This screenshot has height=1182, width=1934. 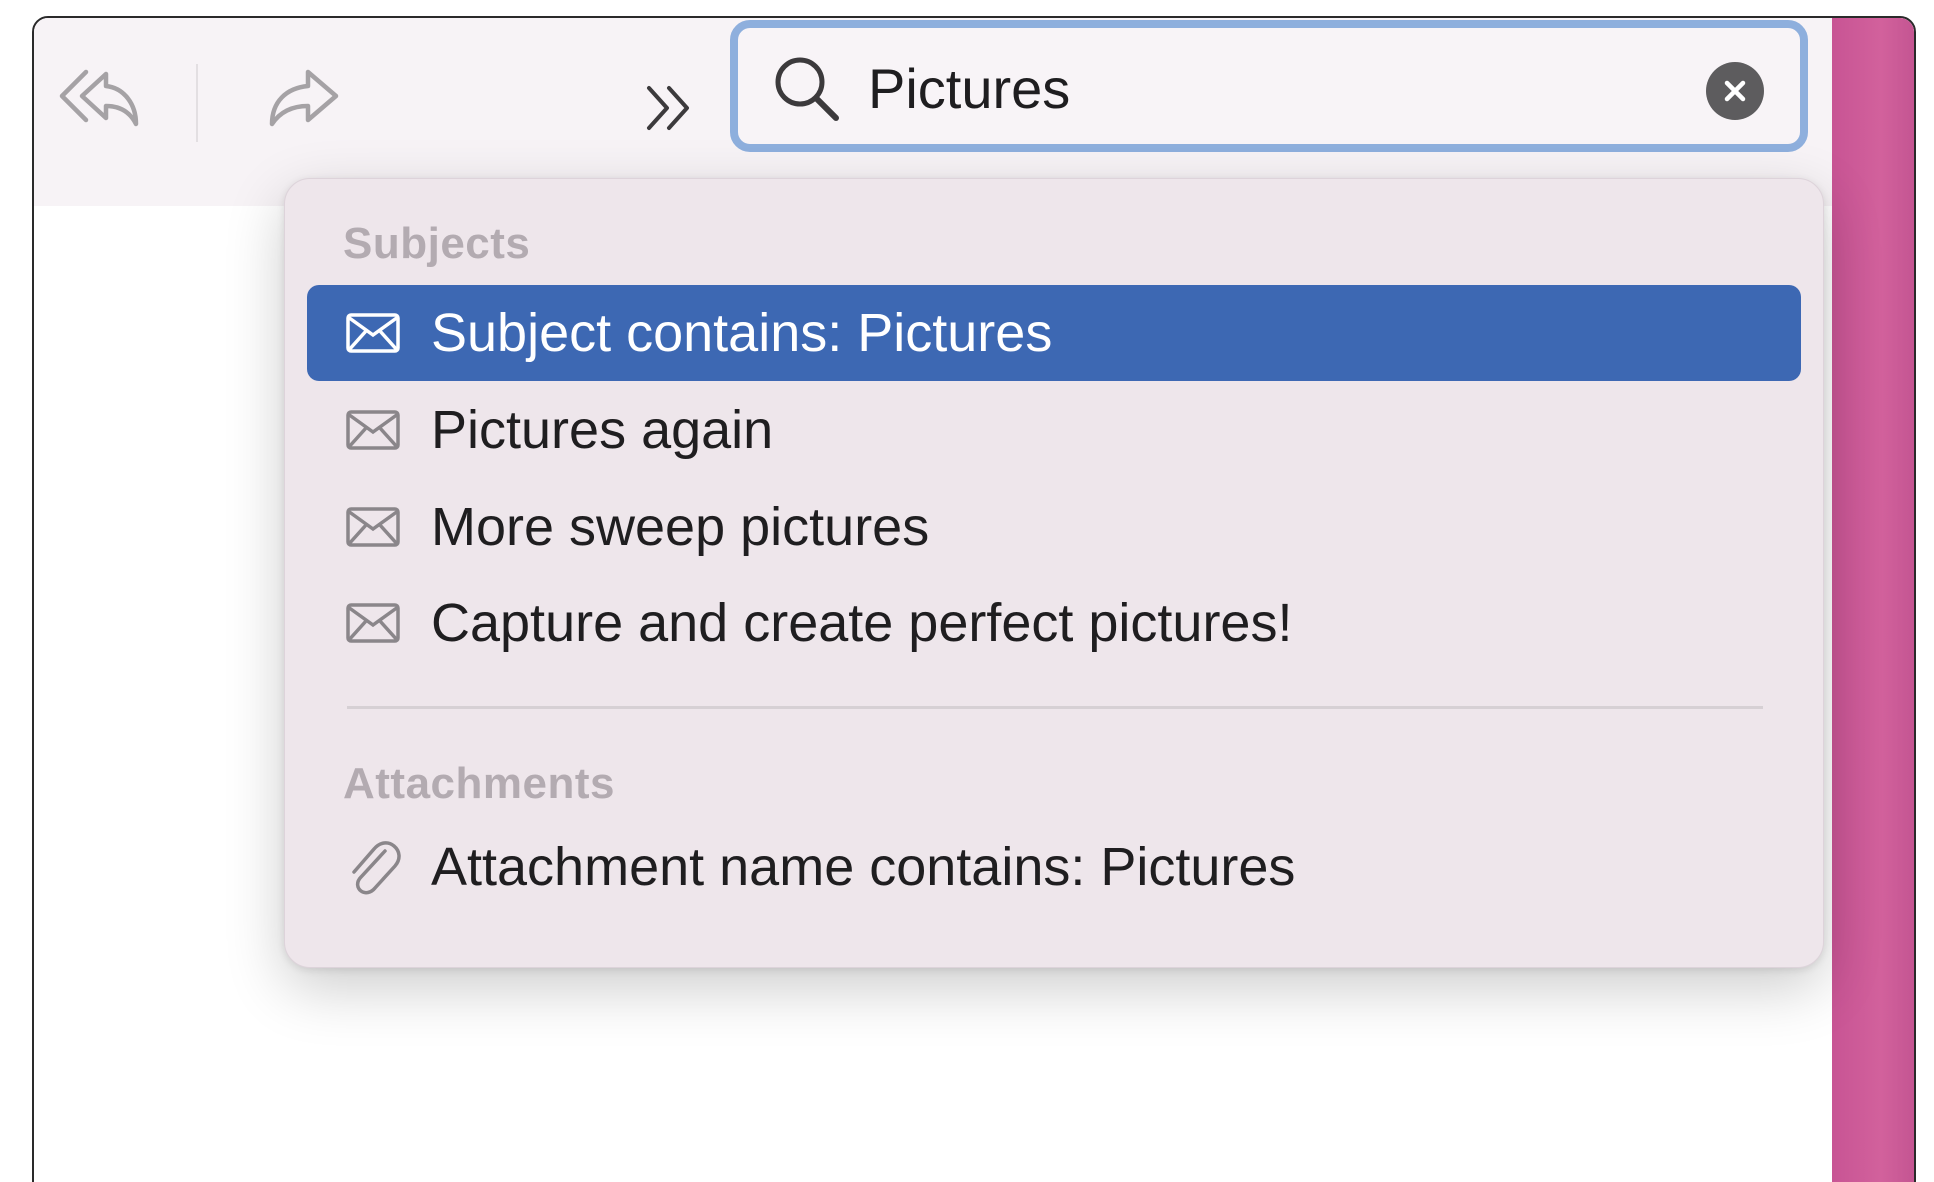 I want to click on suggestion-label: Pictures again, so click(x=602, y=430).